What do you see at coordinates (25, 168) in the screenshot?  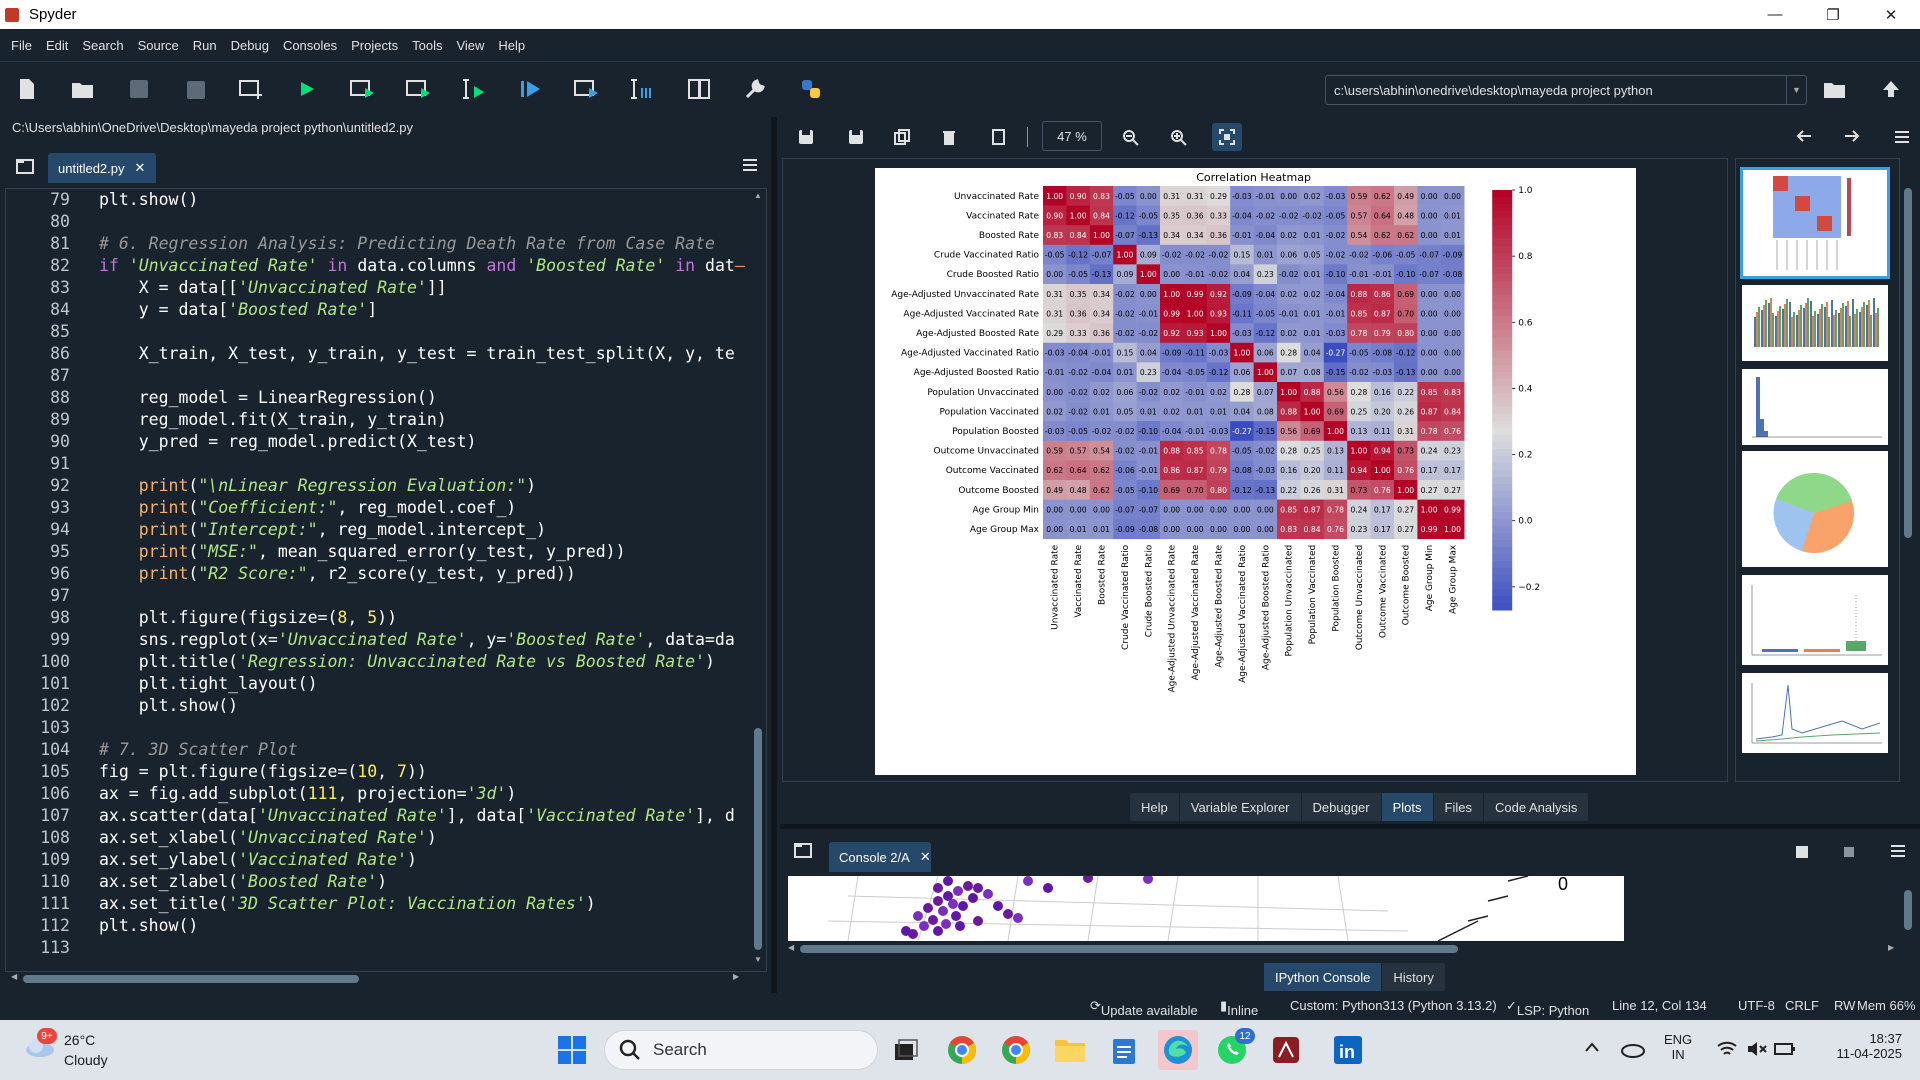 I see `browse-tabs-icon` at bounding box center [25, 168].